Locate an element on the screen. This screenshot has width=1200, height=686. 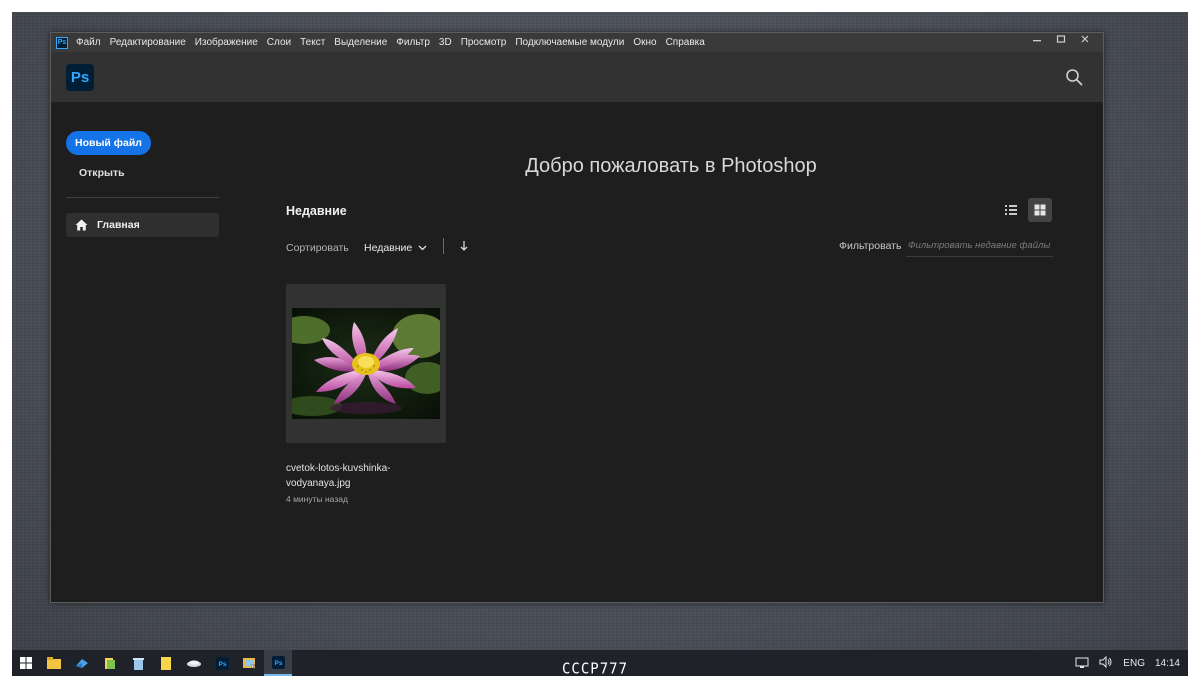
window-controls is located at coordinates (1061, 42).